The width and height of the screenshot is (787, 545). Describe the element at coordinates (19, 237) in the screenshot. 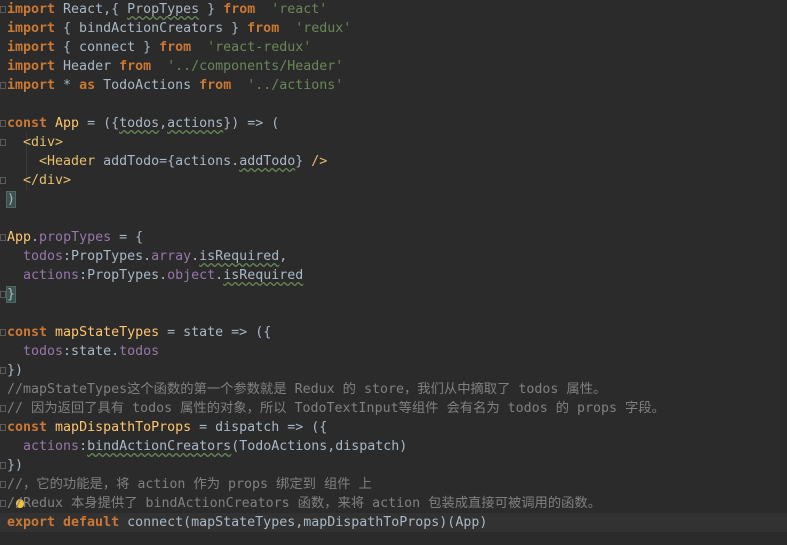

I see `code-token: App` at that location.